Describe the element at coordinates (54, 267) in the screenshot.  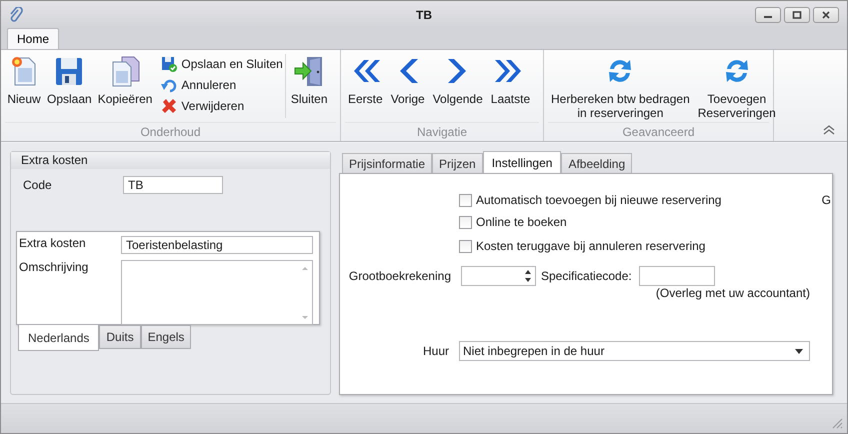
I see `description-label: Omschrijving` at that location.